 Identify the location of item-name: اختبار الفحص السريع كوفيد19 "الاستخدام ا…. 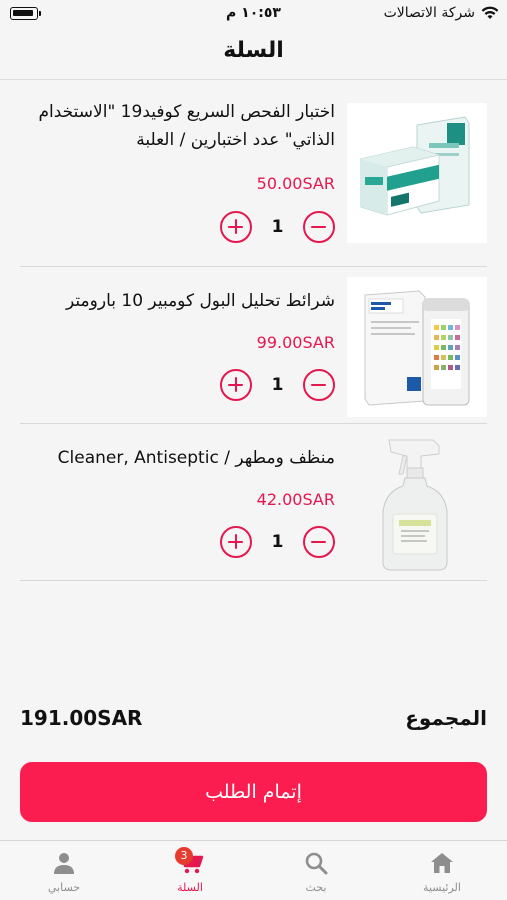
(177, 126).